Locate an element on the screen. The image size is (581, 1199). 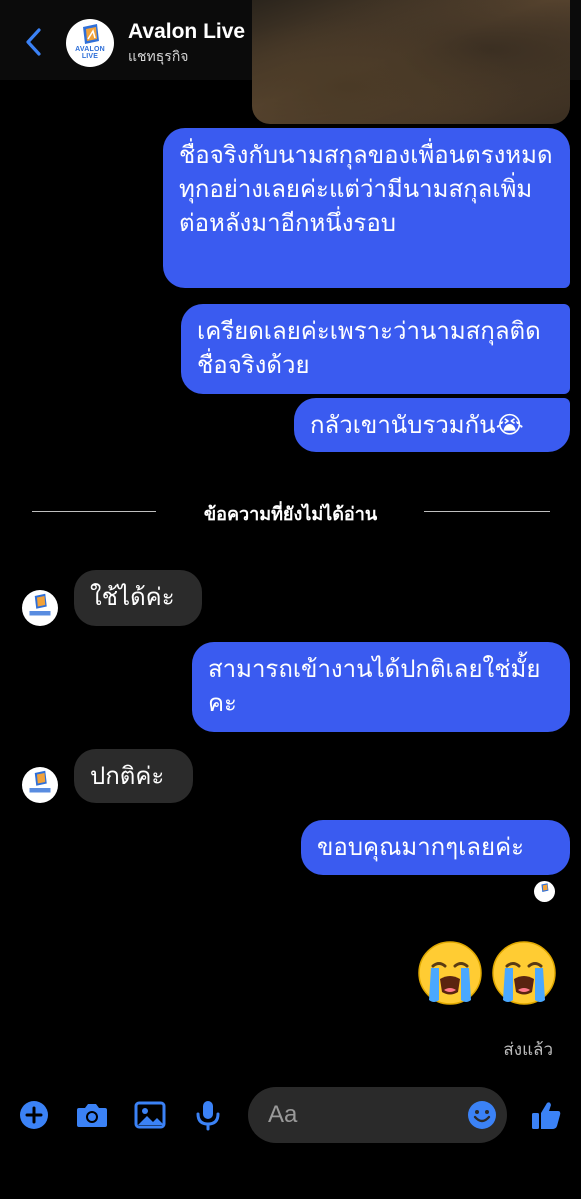
seen-receipt-avatar is located at coordinates (544, 891).